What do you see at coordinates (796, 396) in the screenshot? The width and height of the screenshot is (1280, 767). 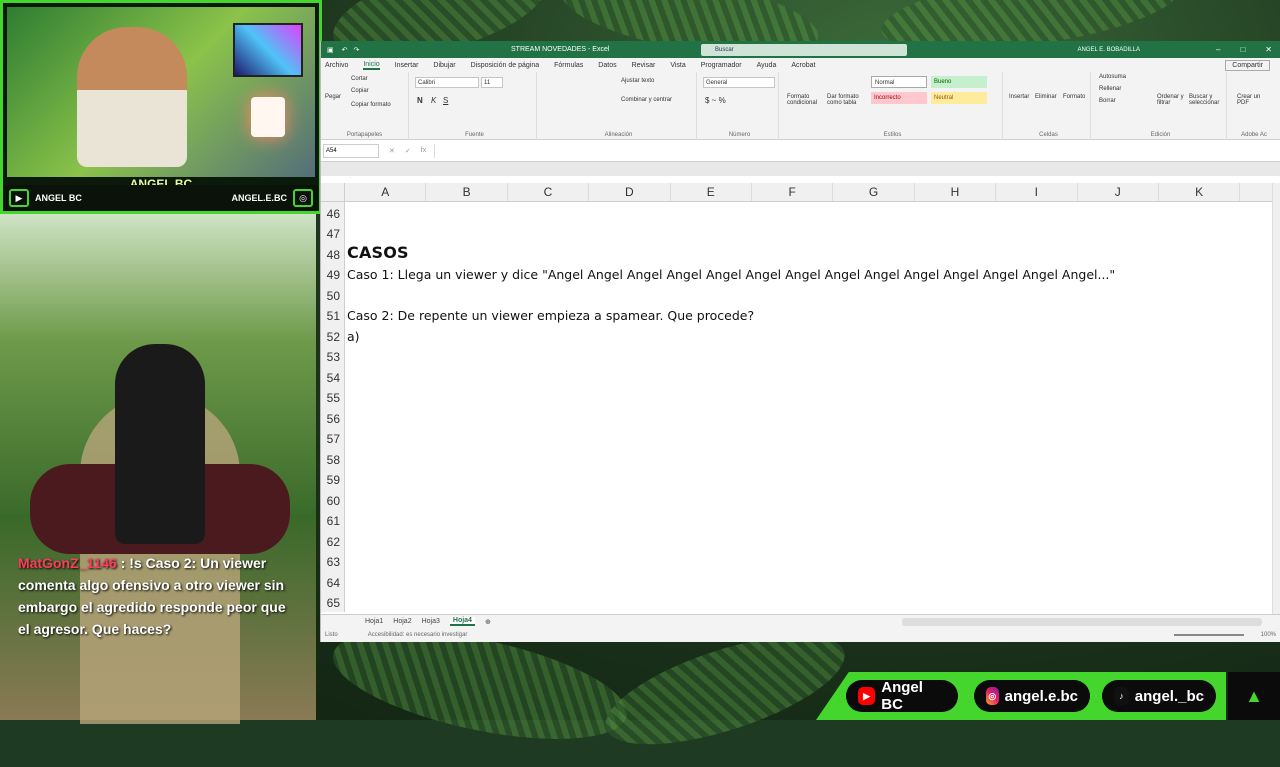 I see `sheet-row: 55` at bounding box center [796, 396].